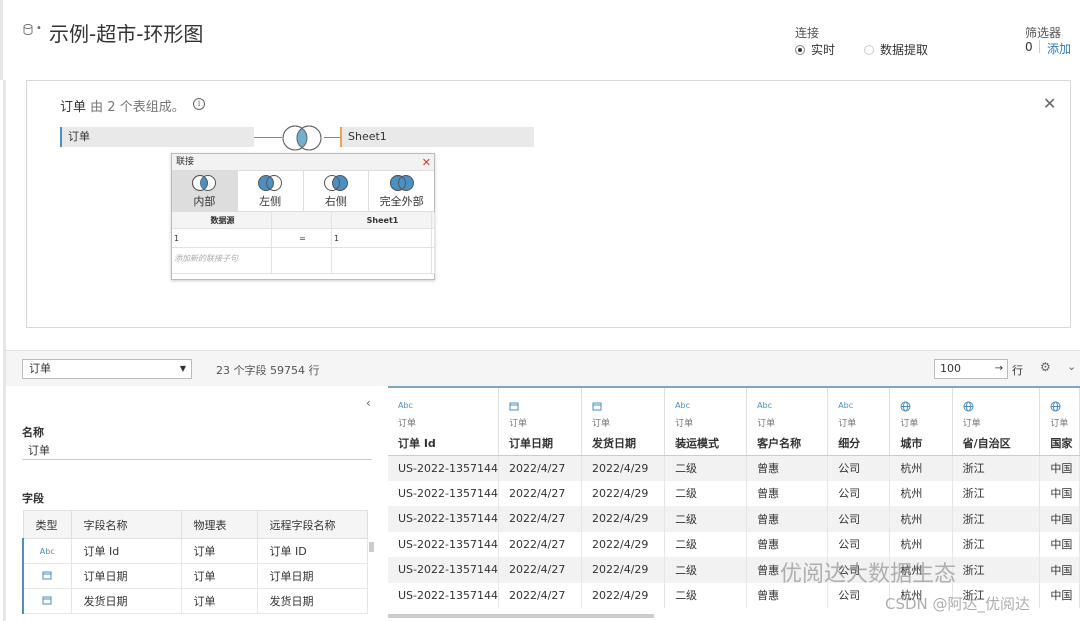  What do you see at coordinates (1059, 422) in the screenshot?
I see `grid-column-header: 订单 国家` at bounding box center [1059, 422].